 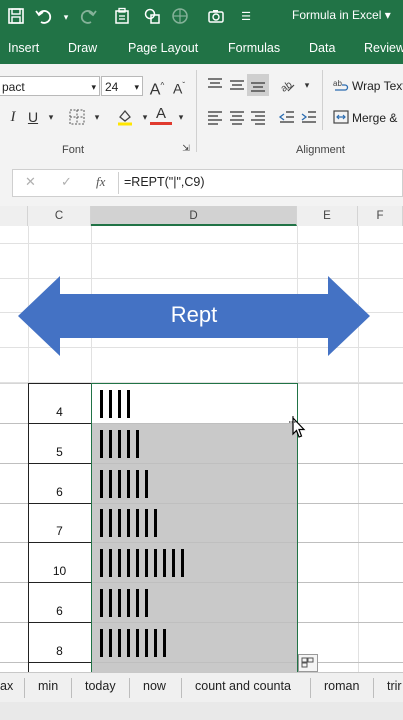 I want to click on font-name-select: pact ▾, so click(x=50, y=86).